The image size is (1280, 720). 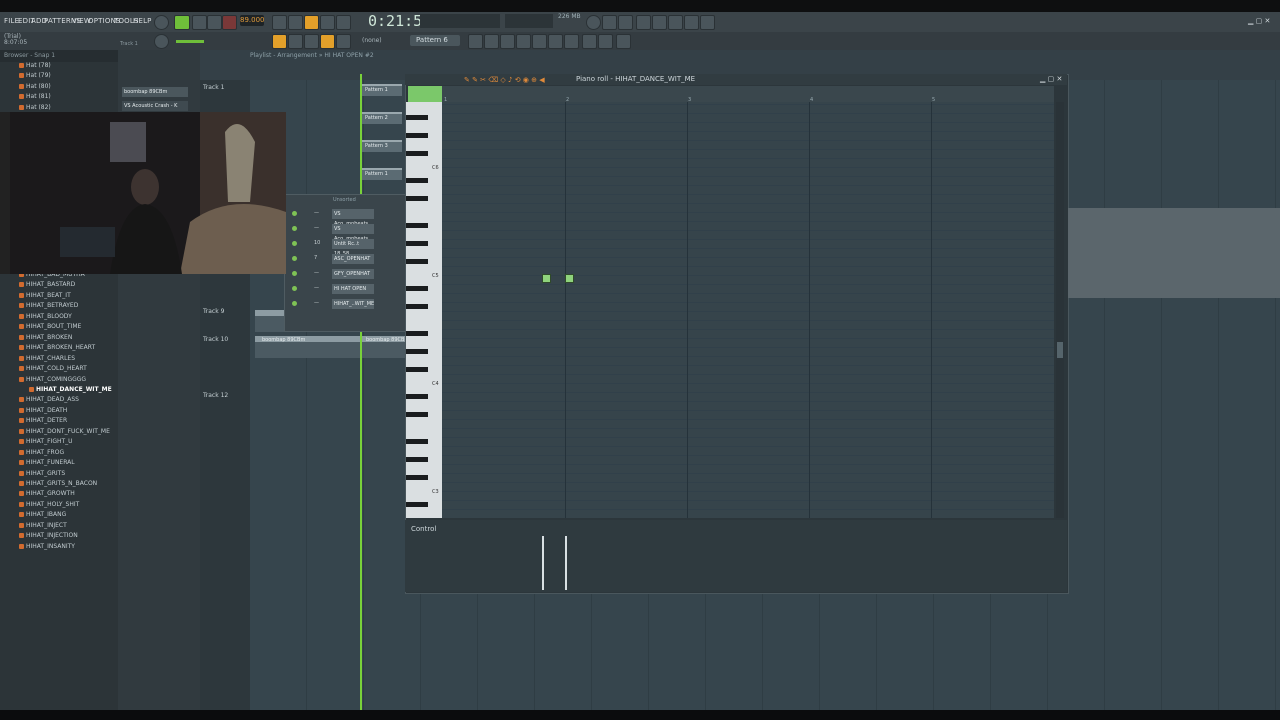 I want to click on loop-record-icon, so click(x=295, y=22).